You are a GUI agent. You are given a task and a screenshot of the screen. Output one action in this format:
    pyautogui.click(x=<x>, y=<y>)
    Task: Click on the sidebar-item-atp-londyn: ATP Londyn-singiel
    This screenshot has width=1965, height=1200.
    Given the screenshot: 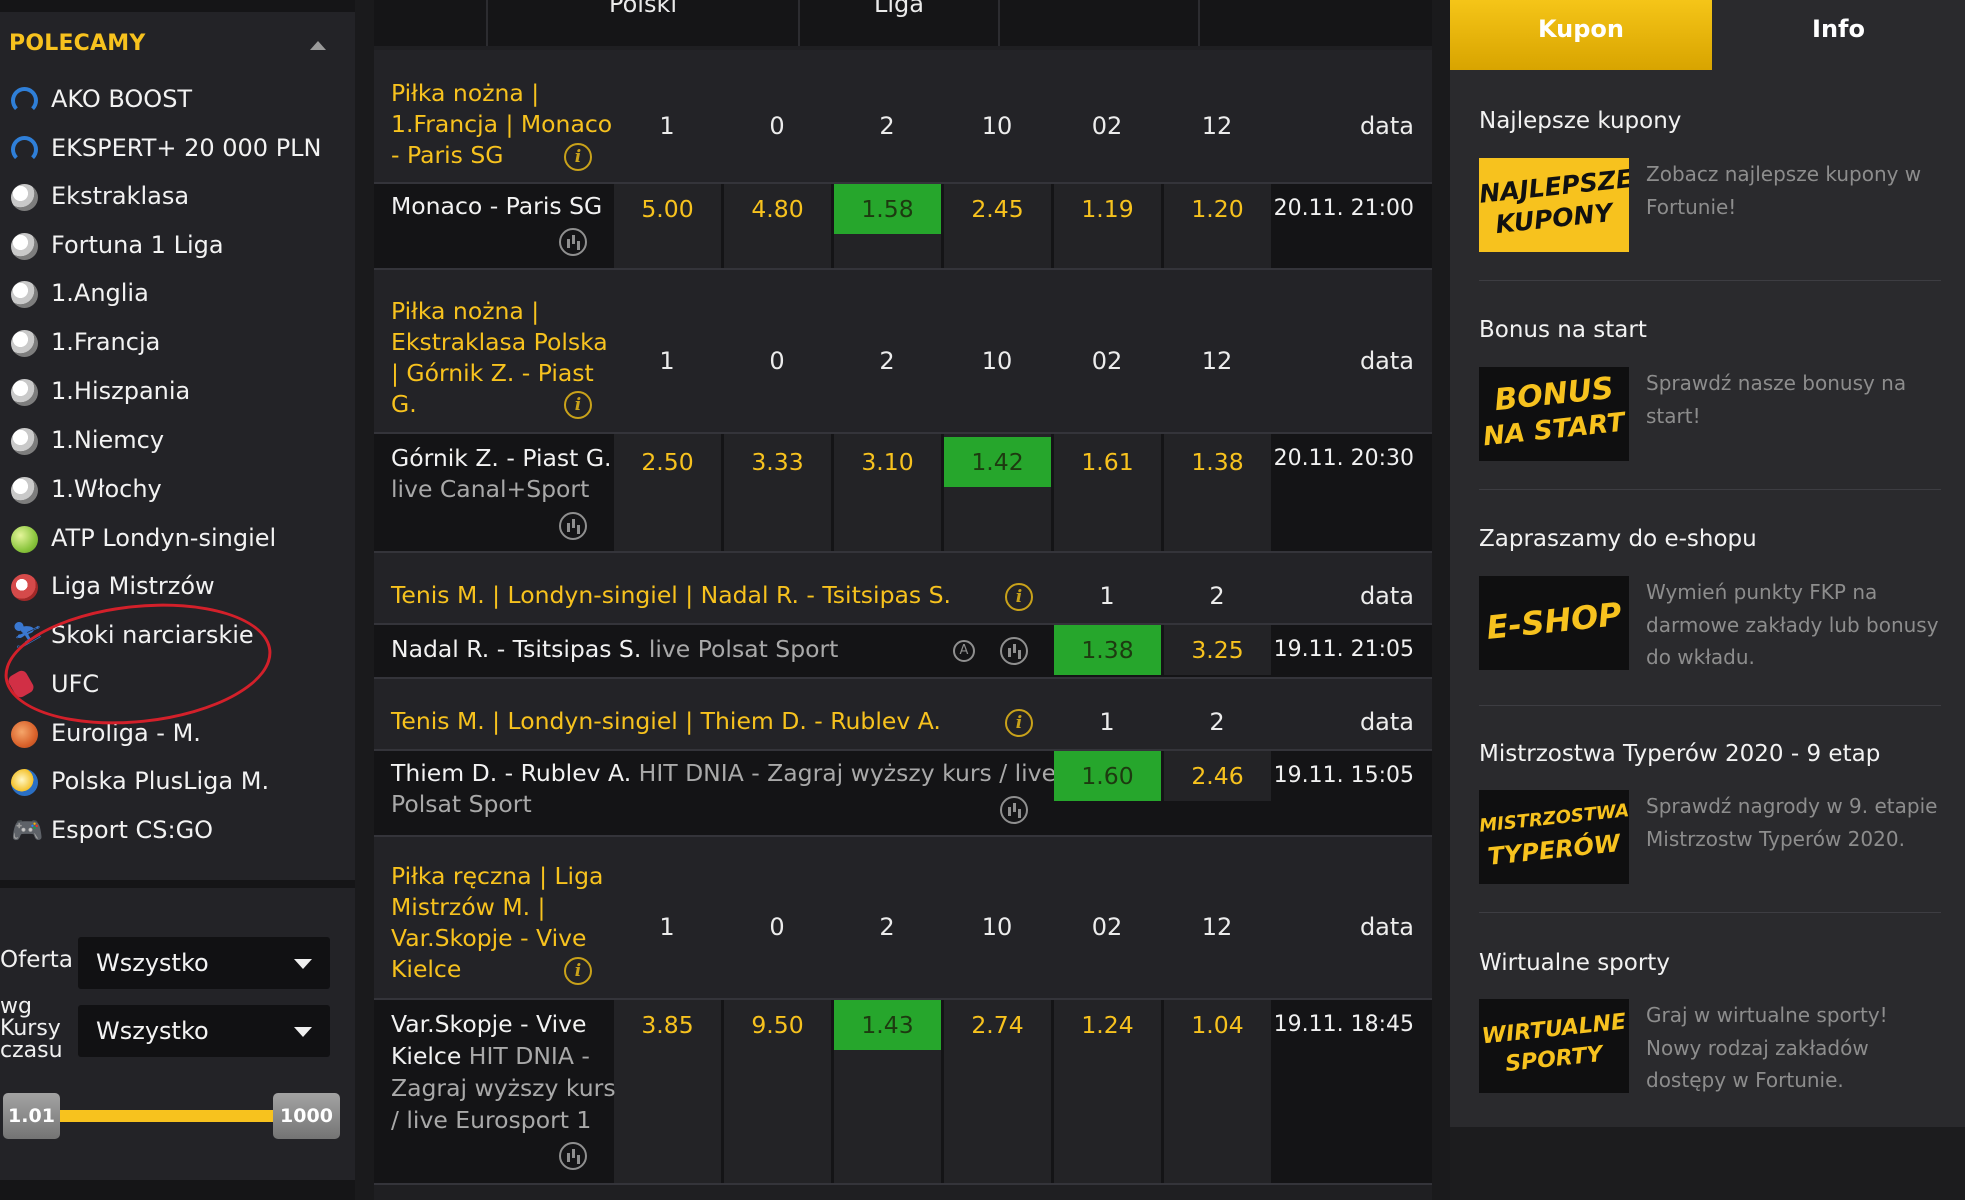 What is the action you would take?
    pyautogui.click(x=177, y=539)
    